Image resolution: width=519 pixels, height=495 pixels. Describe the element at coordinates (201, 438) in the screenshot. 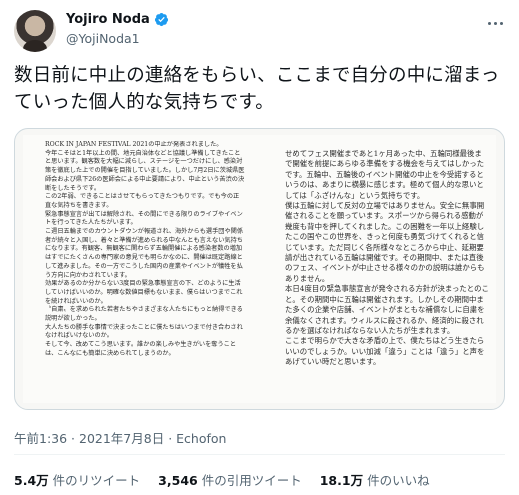

I see `tweet-source-app: Echofon` at that location.